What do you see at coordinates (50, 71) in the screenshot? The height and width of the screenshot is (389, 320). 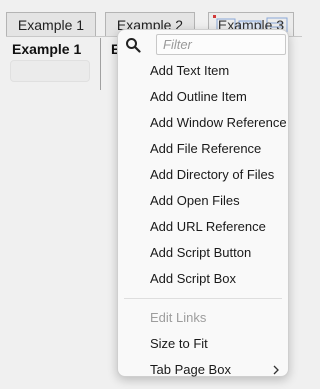 I see `pane-content-box` at bounding box center [50, 71].